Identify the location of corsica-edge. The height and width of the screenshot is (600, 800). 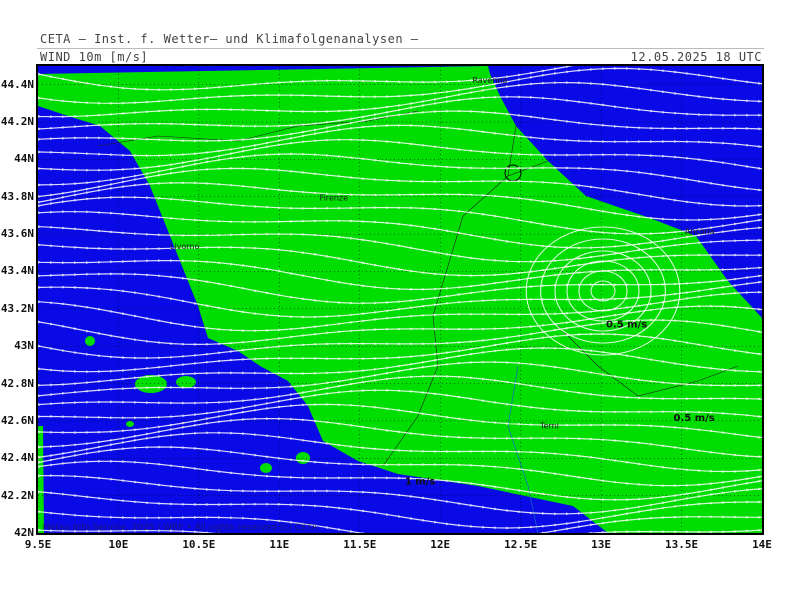
(41, 479).